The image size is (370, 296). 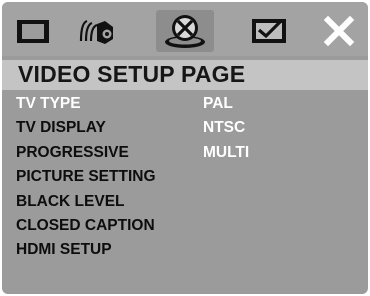 What do you see at coordinates (64, 250) in the screenshot?
I see `menu-item-hdmi-setup: HDMI SETUP` at bounding box center [64, 250].